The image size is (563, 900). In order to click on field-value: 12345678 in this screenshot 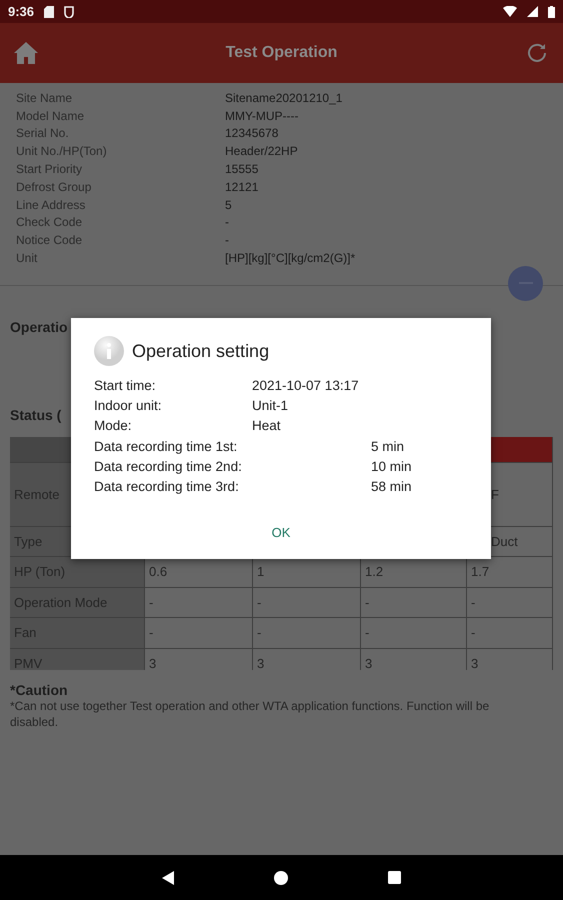, I will do `click(251, 133)`.